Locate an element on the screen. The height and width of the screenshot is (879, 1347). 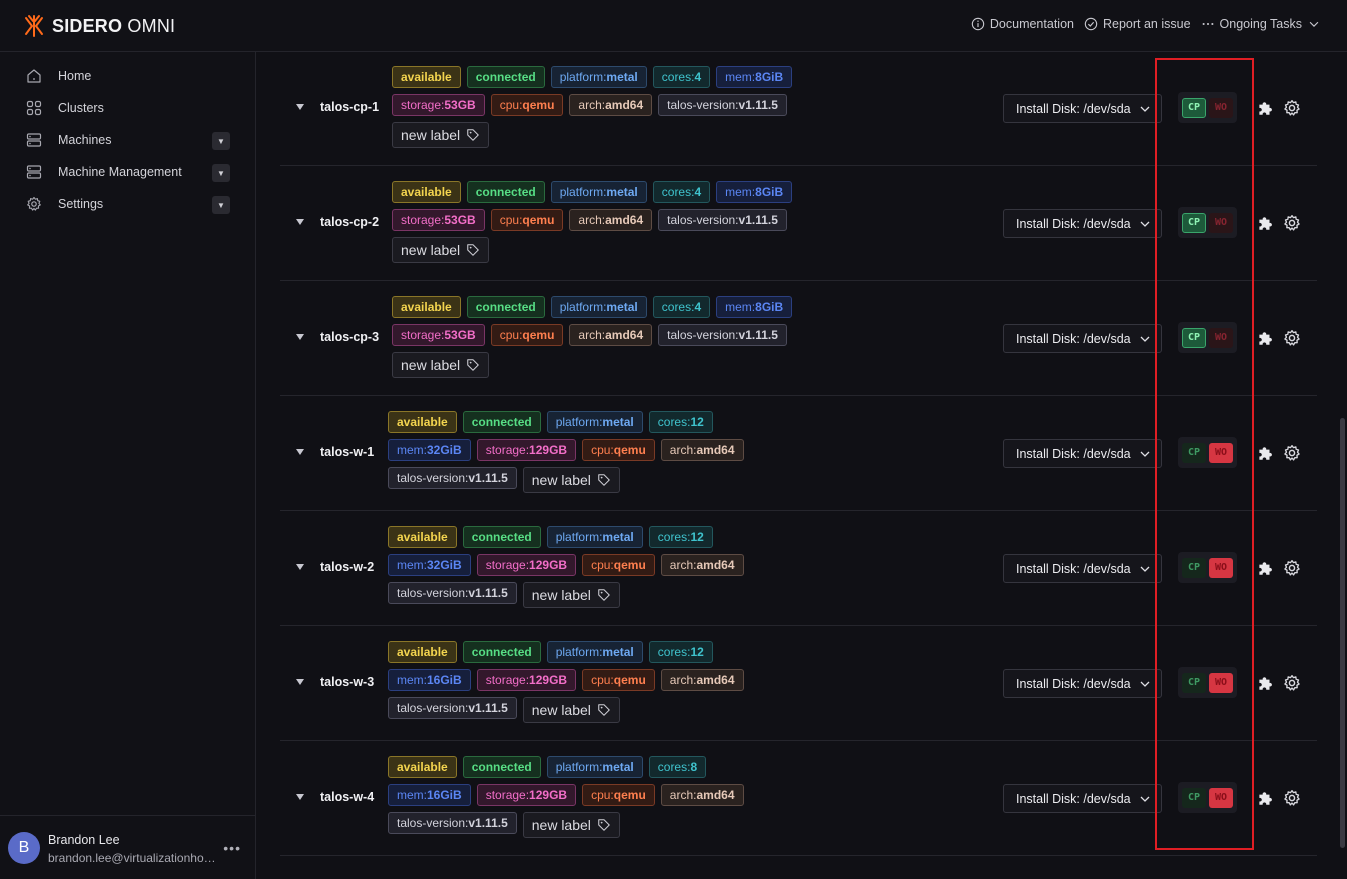
report-issue-link: Report an issue is located at coordinates (1137, 24).